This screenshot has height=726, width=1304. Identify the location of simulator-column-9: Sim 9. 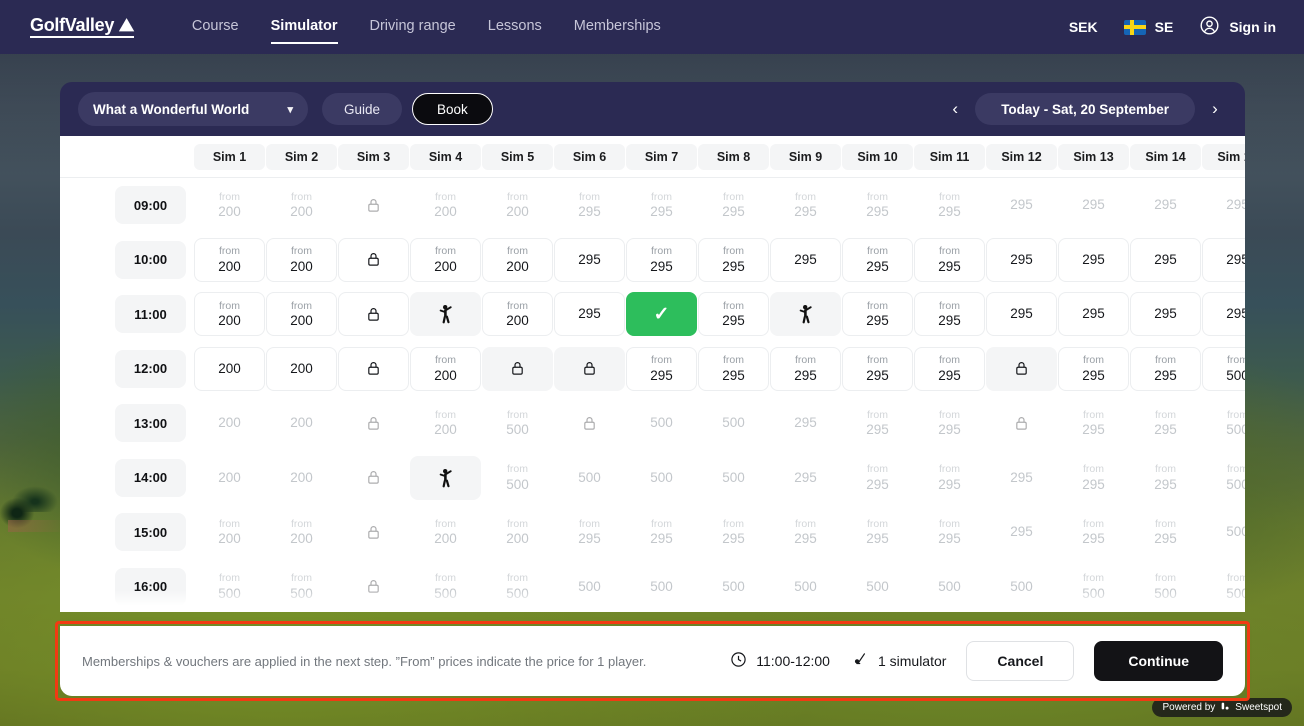
(805, 156).